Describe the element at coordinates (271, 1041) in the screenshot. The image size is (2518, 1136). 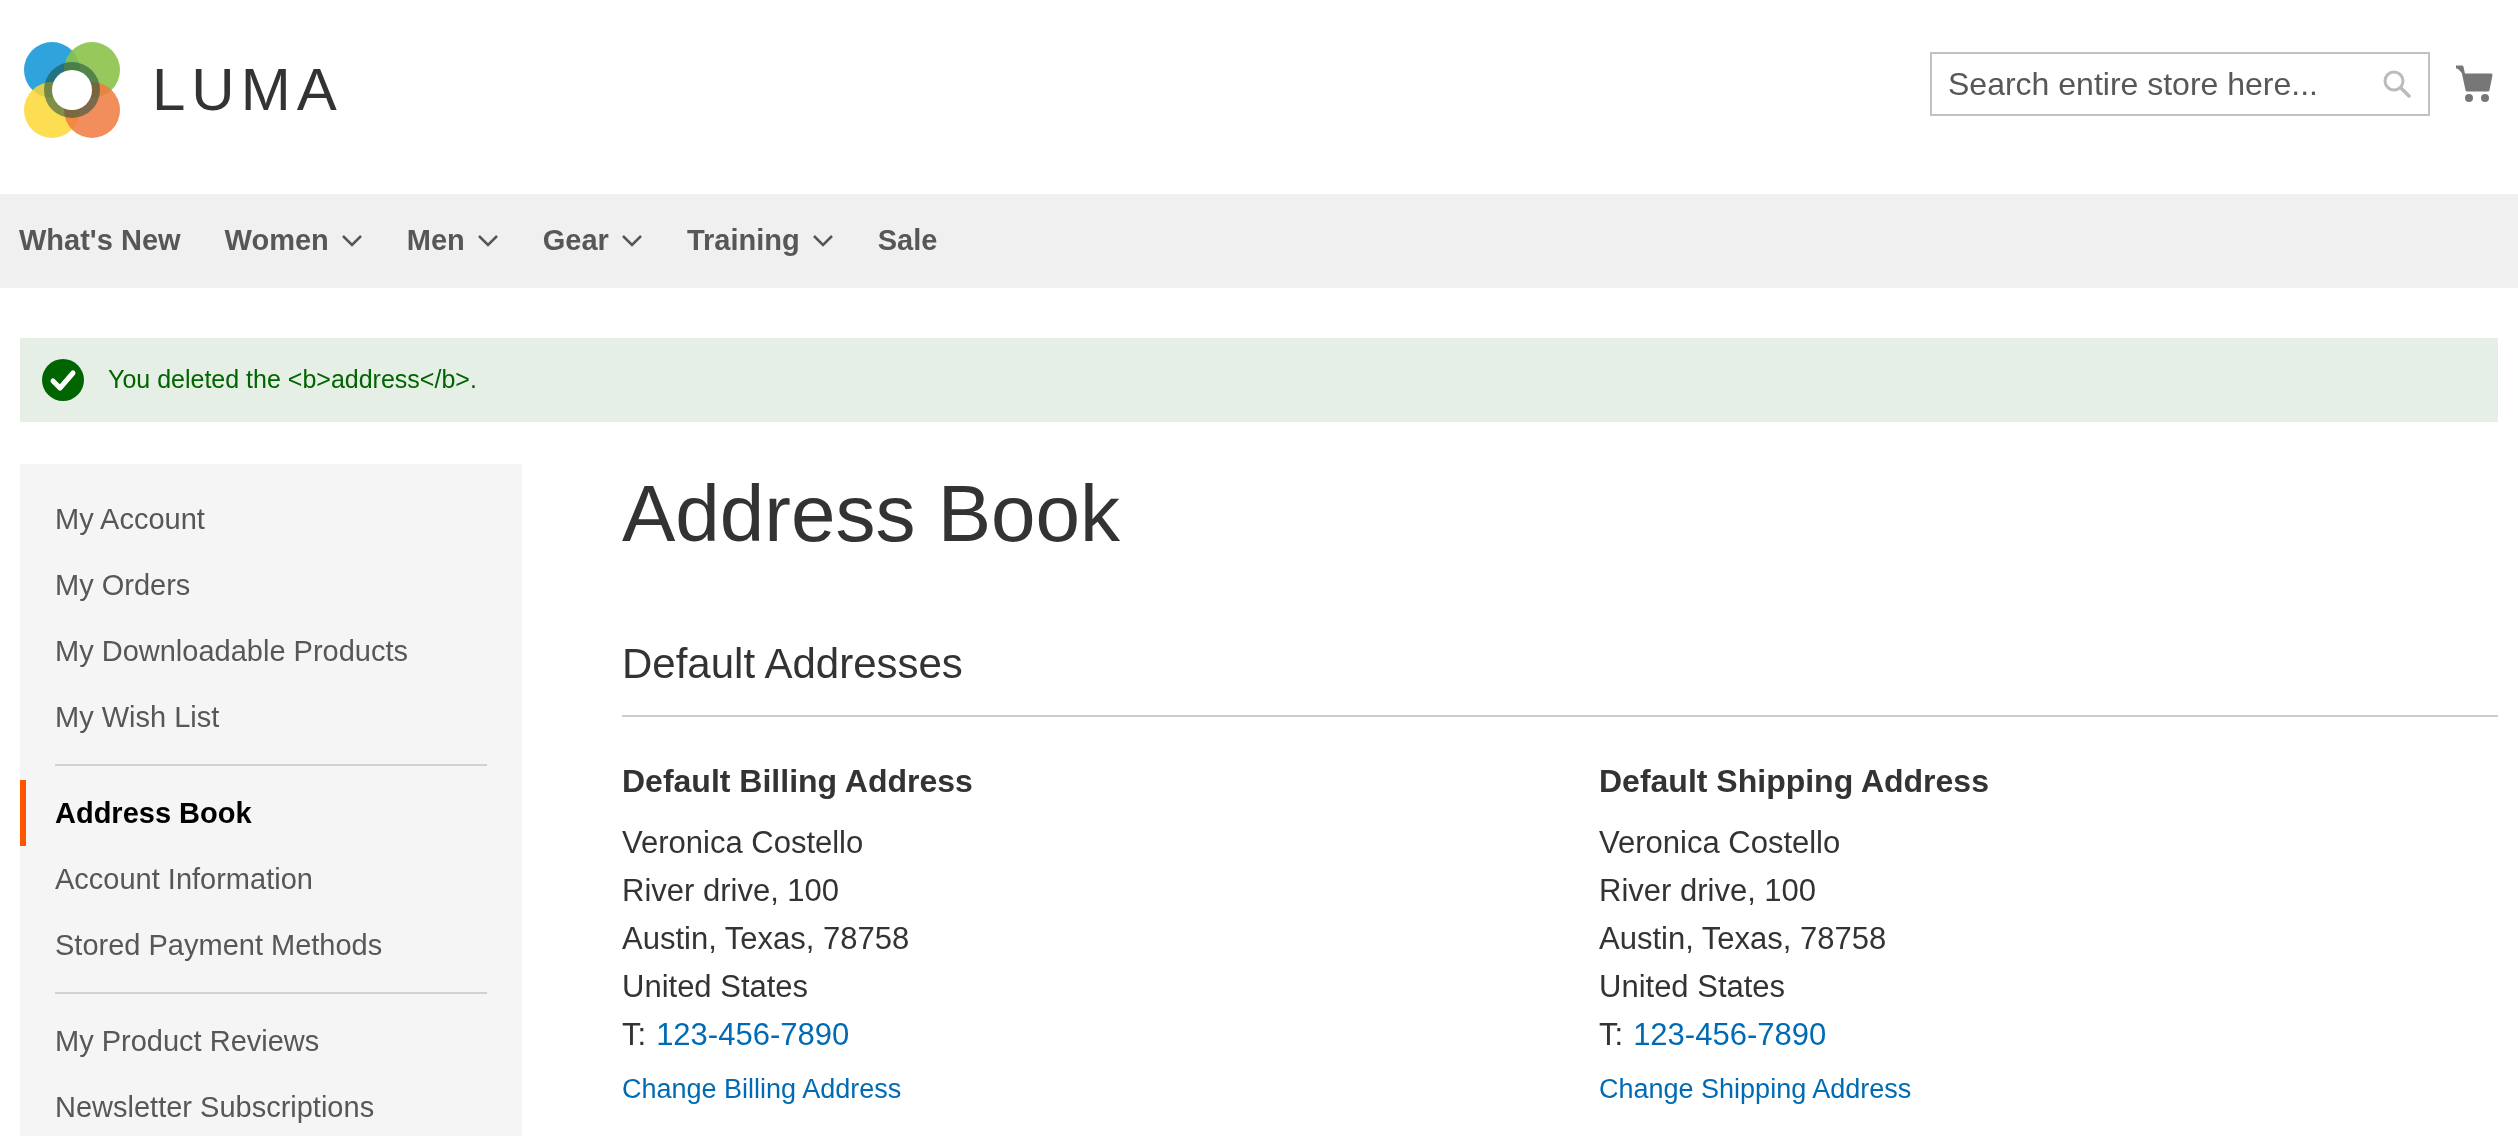
I see `sidebar-link: My Product Reviews` at that location.